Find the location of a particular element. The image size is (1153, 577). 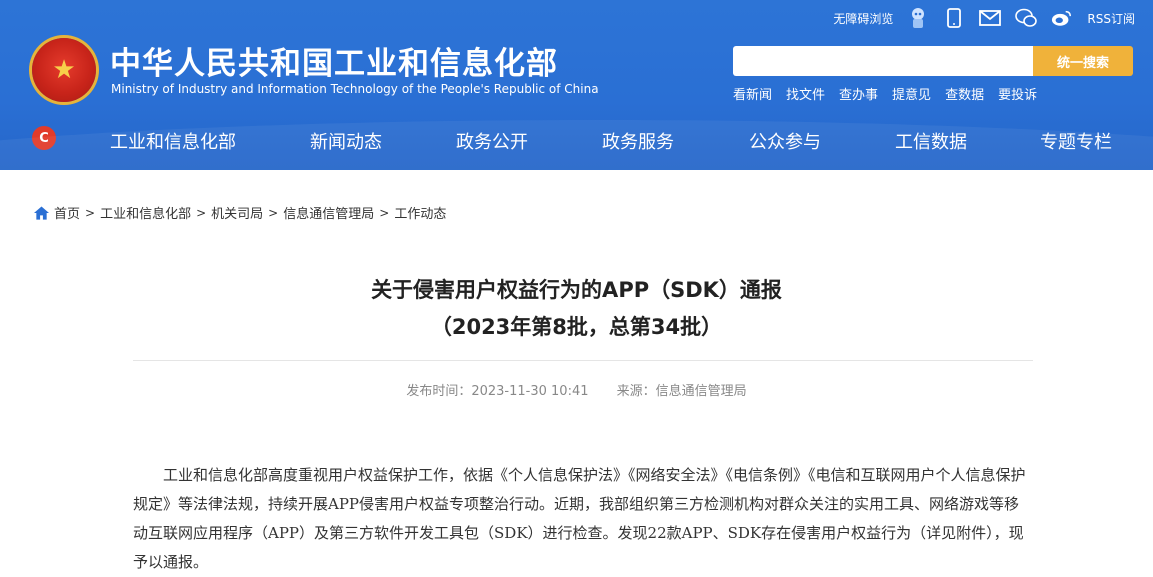

ministry-logo-icon: C is located at coordinates (44, 138).